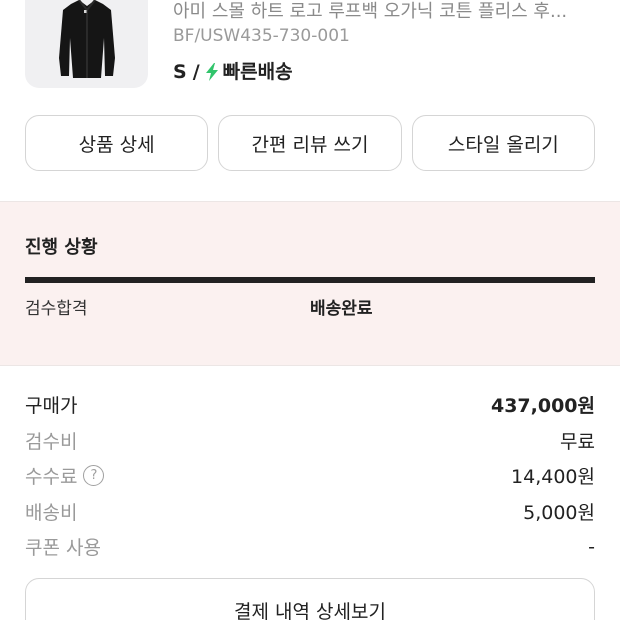 The height and width of the screenshot is (620, 620). What do you see at coordinates (503, 143) in the screenshot?
I see `upload-style-button: 스타일 올리기` at bounding box center [503, 143].